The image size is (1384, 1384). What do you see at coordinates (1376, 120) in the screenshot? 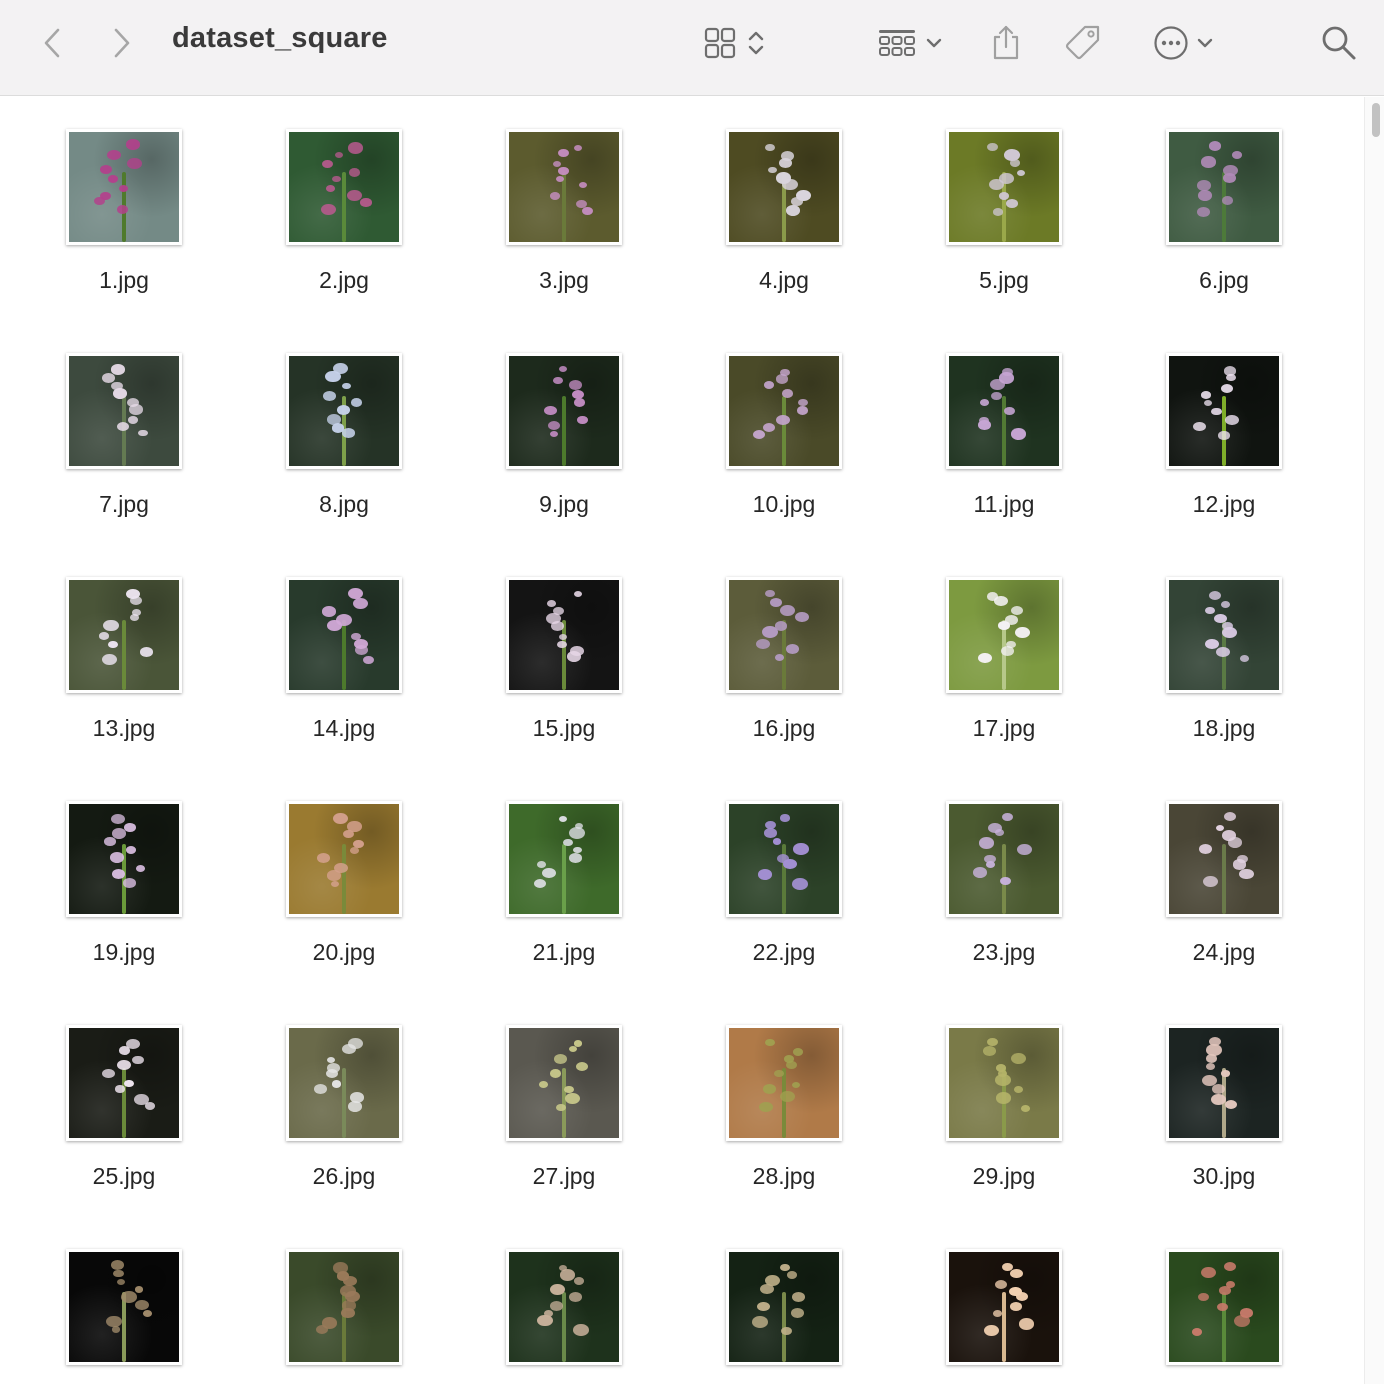
I see `scrollbar-thumb` at bounding box center [1376, 120].